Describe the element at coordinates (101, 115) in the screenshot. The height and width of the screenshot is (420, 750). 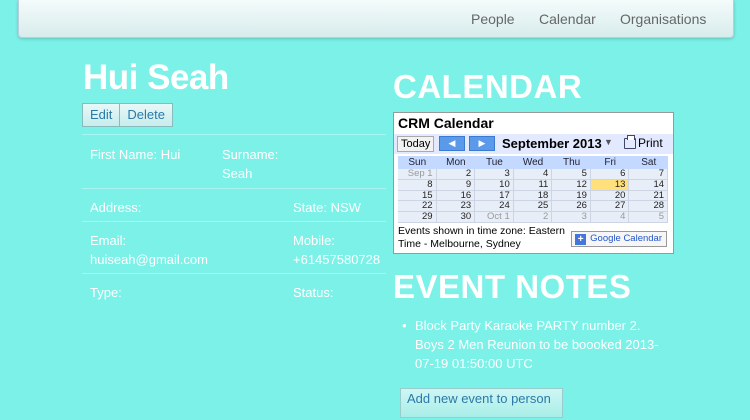
I see `edit-button: Edit` at that location.